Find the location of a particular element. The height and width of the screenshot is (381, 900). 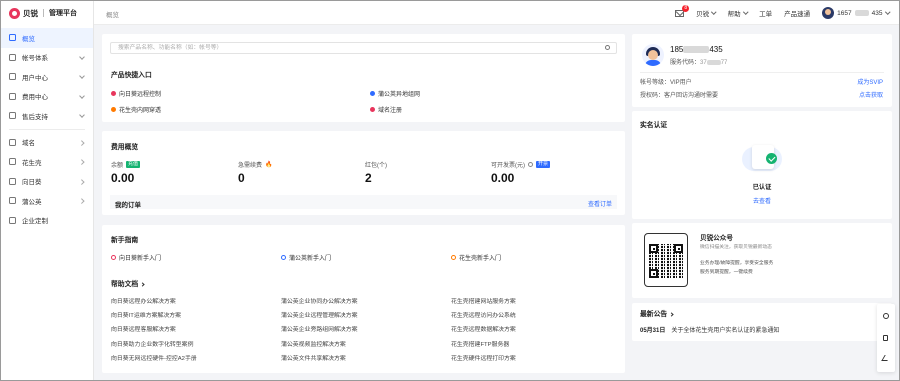

sidebar-item-label: 蒲公英 is located at coordinates (32, 202).